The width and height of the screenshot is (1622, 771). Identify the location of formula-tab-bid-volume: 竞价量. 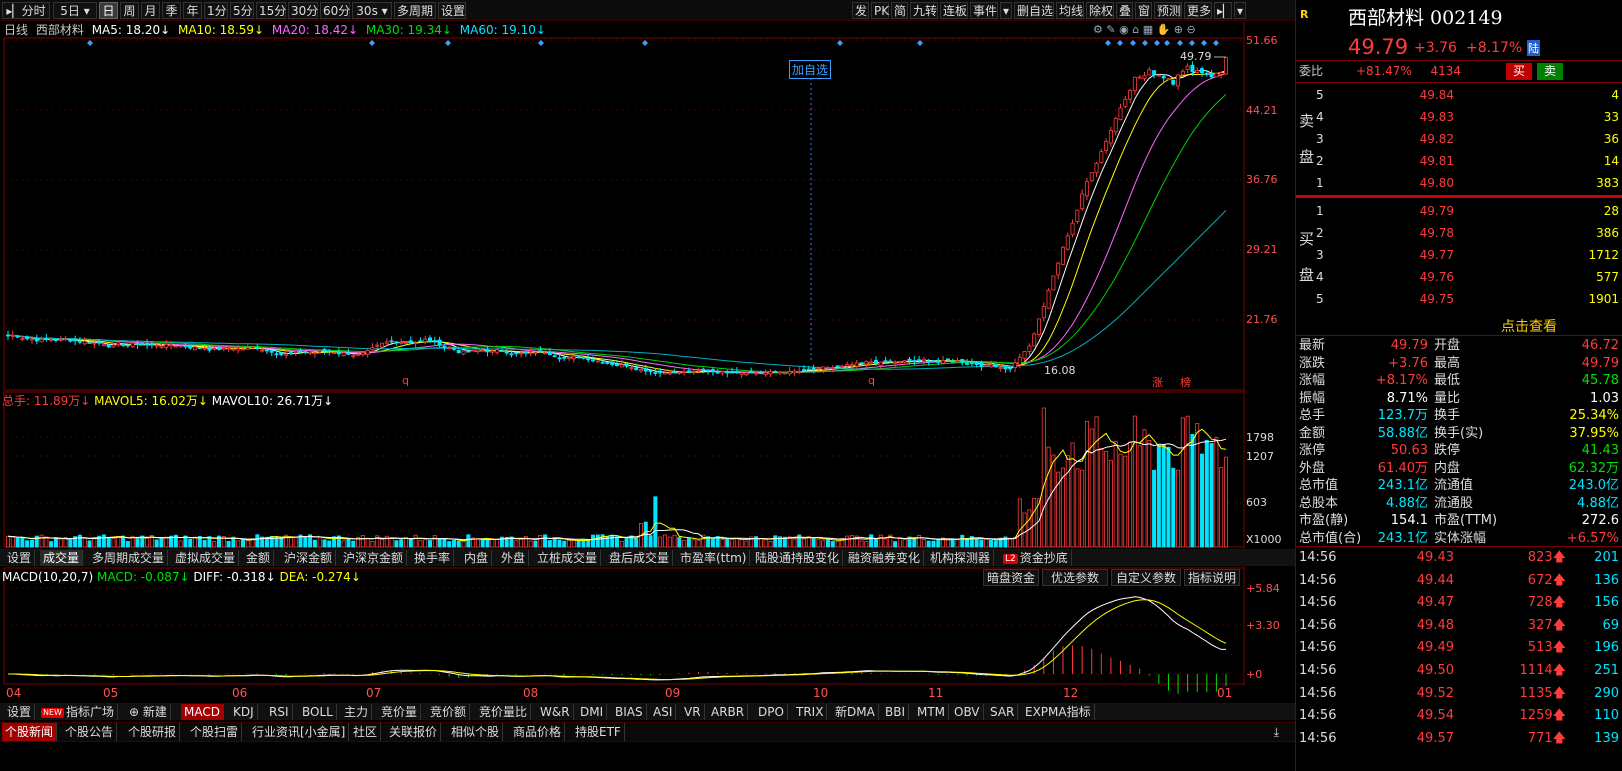
(400, 712).